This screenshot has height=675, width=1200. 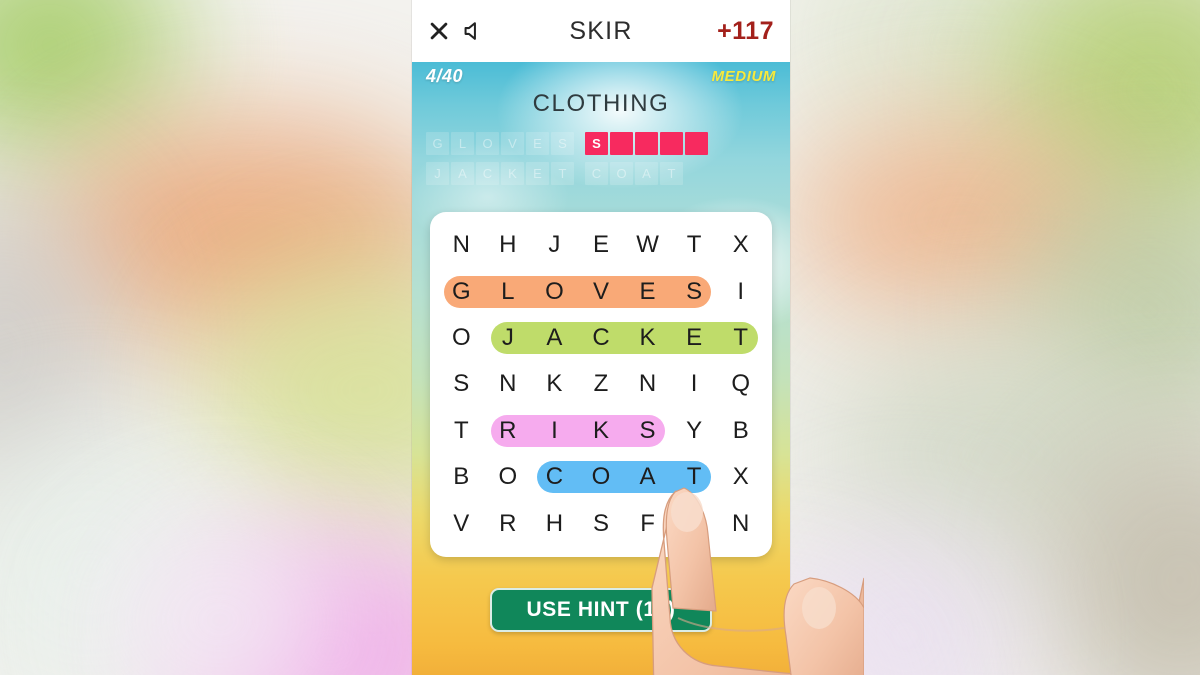 What do you see at coordinates (500, 173) in the screenshot?
I see `word-chip: JACKET` at bounding box center [500, 173].